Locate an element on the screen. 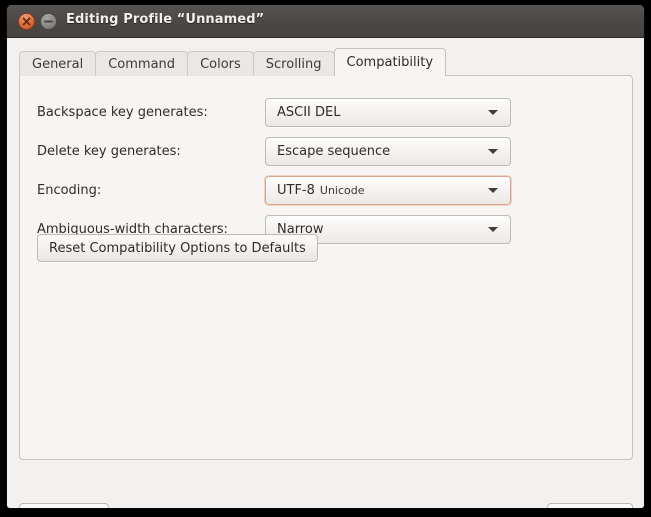 Image resolution: width=651 pixels, height=517 pixels. tab-general: General is located at coordinates (58, 63).